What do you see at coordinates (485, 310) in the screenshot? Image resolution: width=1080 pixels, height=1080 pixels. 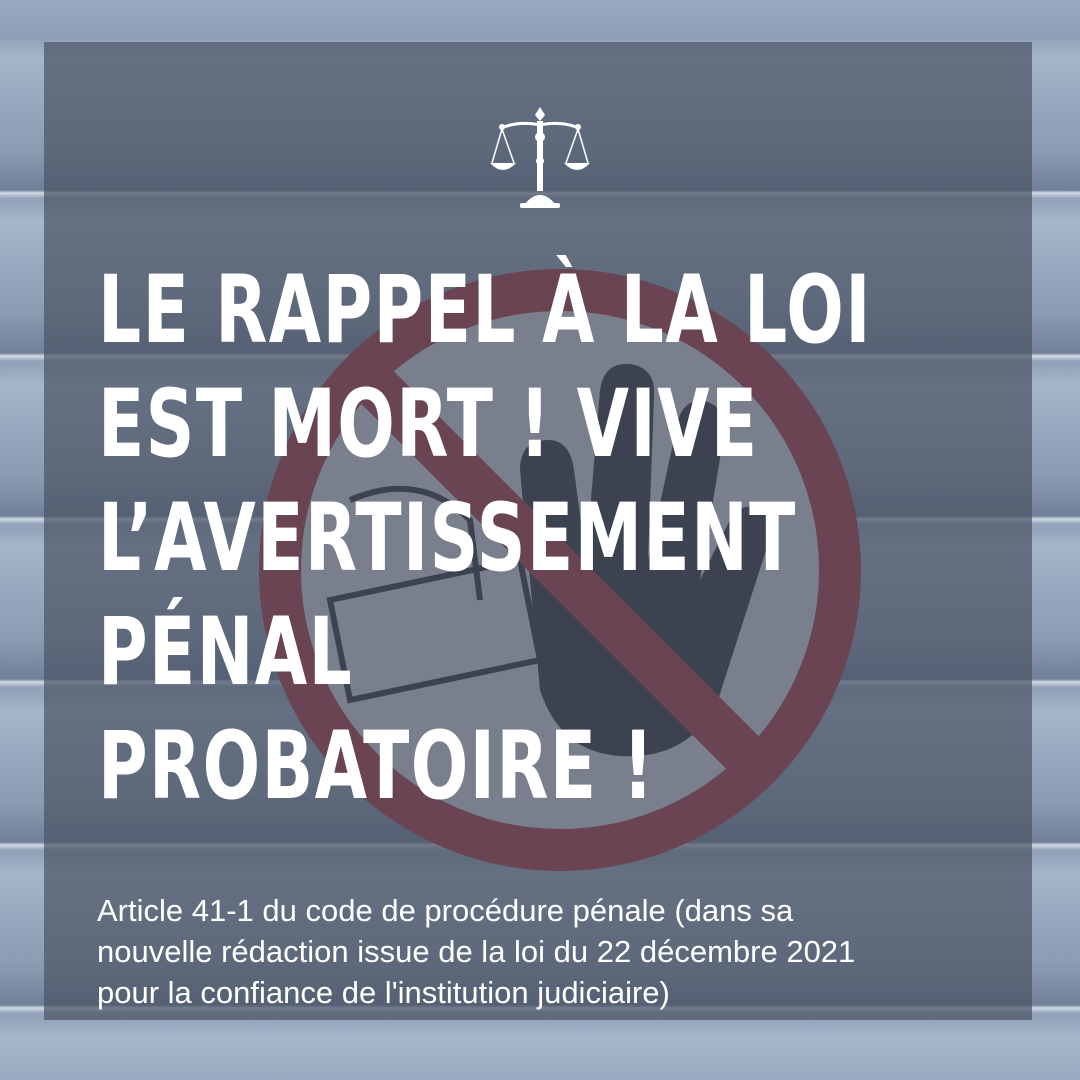 I see `headline-line: LE RAPPEL À LA LOI` at bounding box center [485, 310].